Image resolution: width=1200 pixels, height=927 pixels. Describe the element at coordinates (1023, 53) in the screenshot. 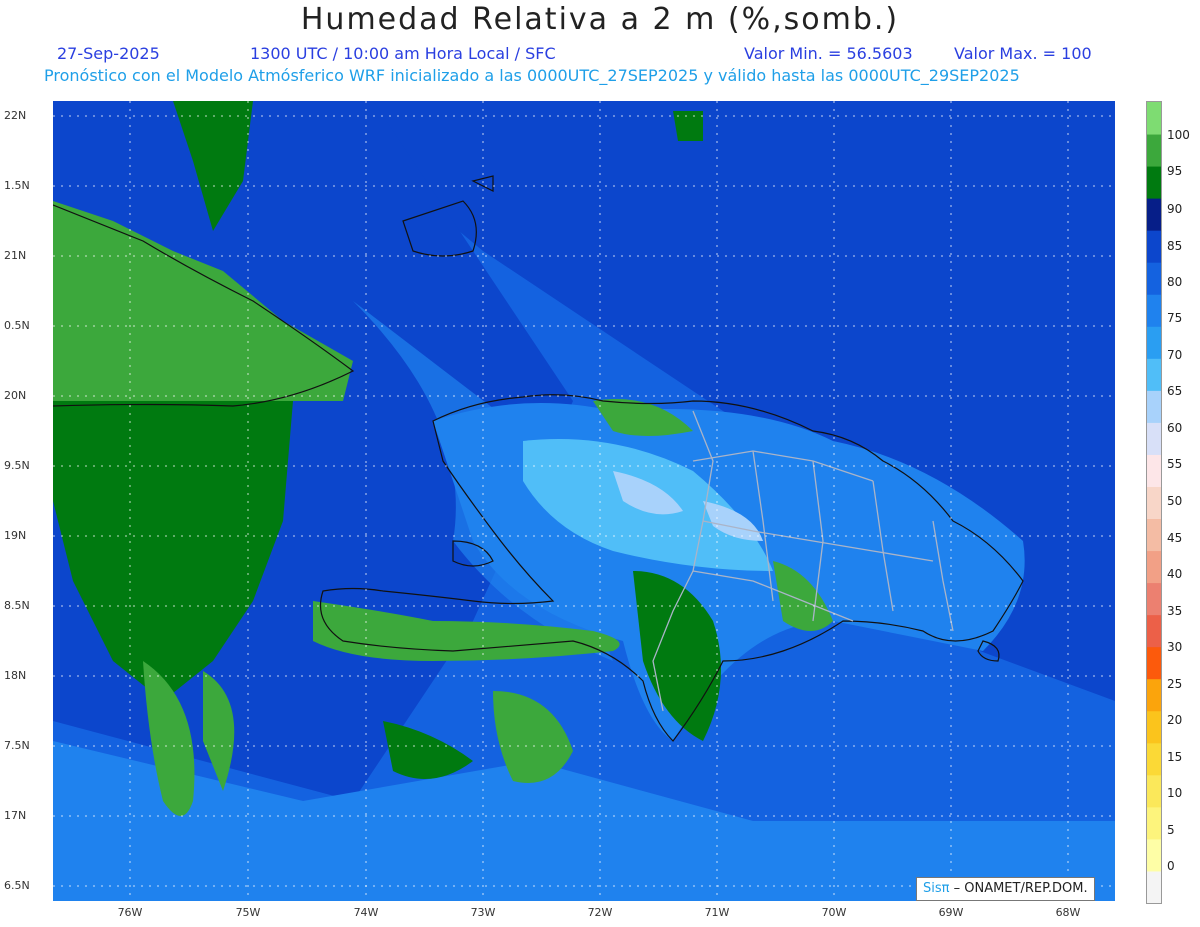

I see `value-max: Valor Max. = 100` at that location.